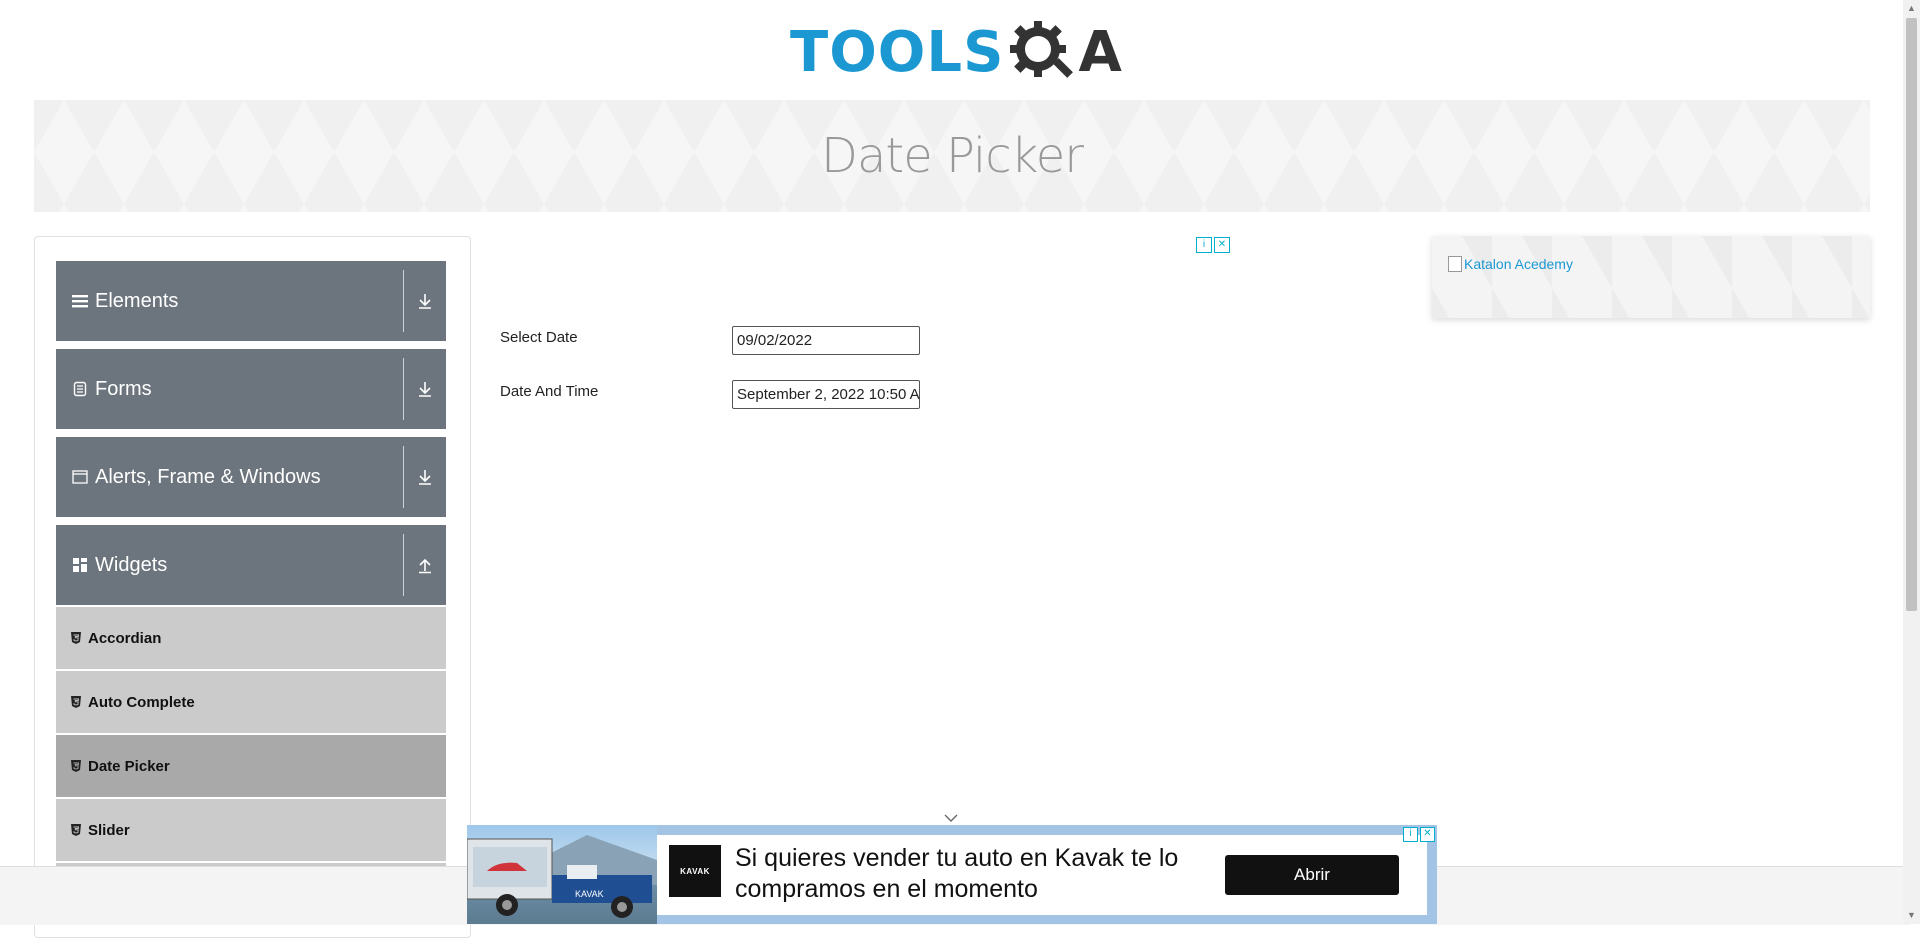  What do you see at coordinates (251, 389) in the screenshot?
I see `sidebar-group-forms: Forms` at bounding box center [251, 389].